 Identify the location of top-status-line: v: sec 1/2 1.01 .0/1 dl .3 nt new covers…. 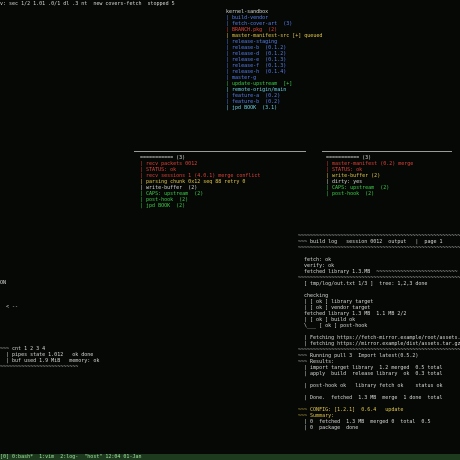
(230, 4).